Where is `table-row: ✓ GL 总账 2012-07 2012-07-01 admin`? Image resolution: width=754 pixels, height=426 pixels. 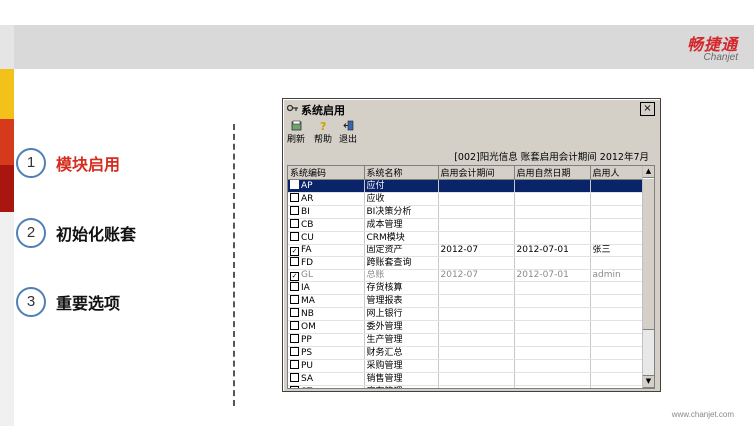
table-row: ✓ GL 总账 2012-07 2012-07-01 admin is located at coordinates (465, 275).